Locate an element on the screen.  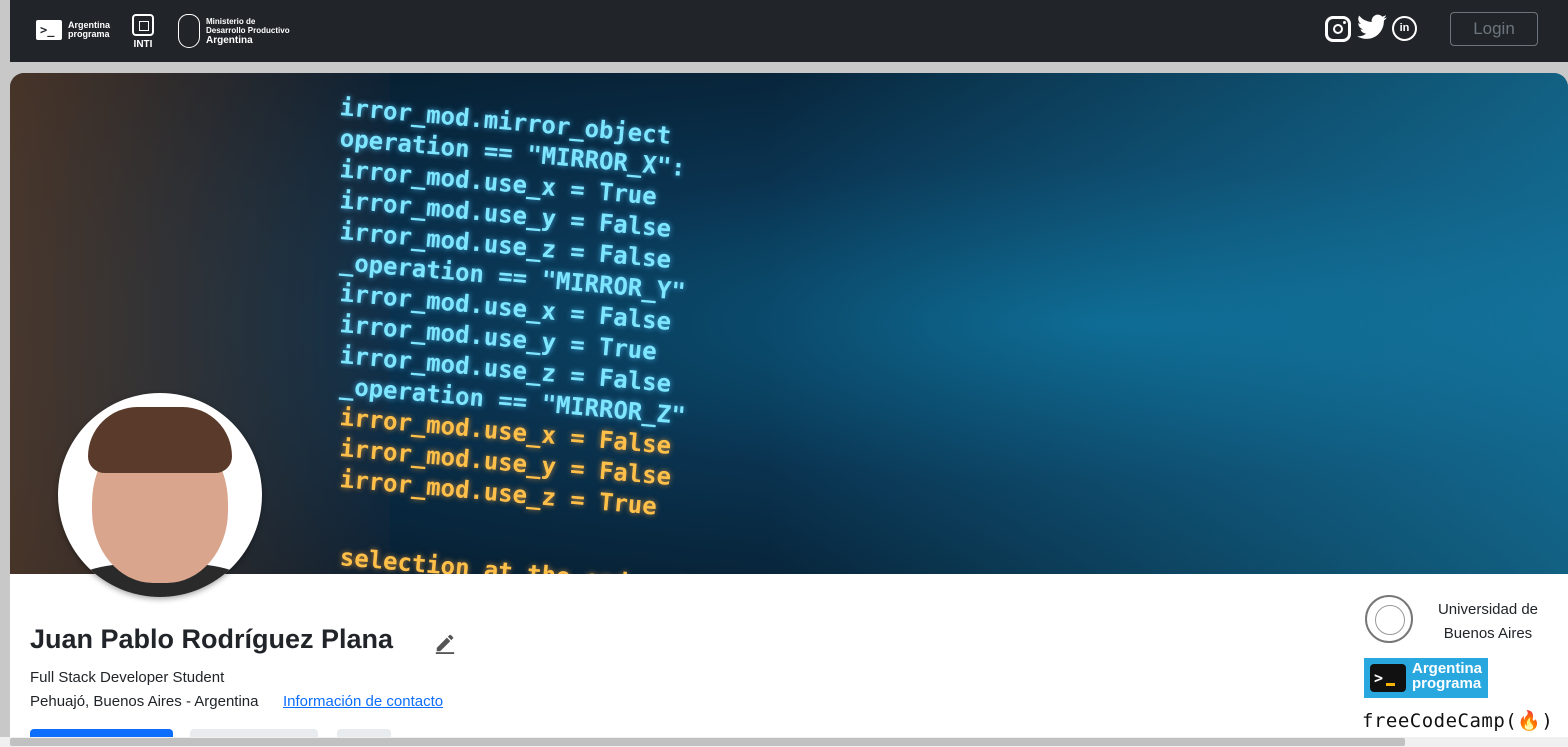
freecodecamp-logo: freeCodeCamp(🔥) is located at coordinates (1457, 720).